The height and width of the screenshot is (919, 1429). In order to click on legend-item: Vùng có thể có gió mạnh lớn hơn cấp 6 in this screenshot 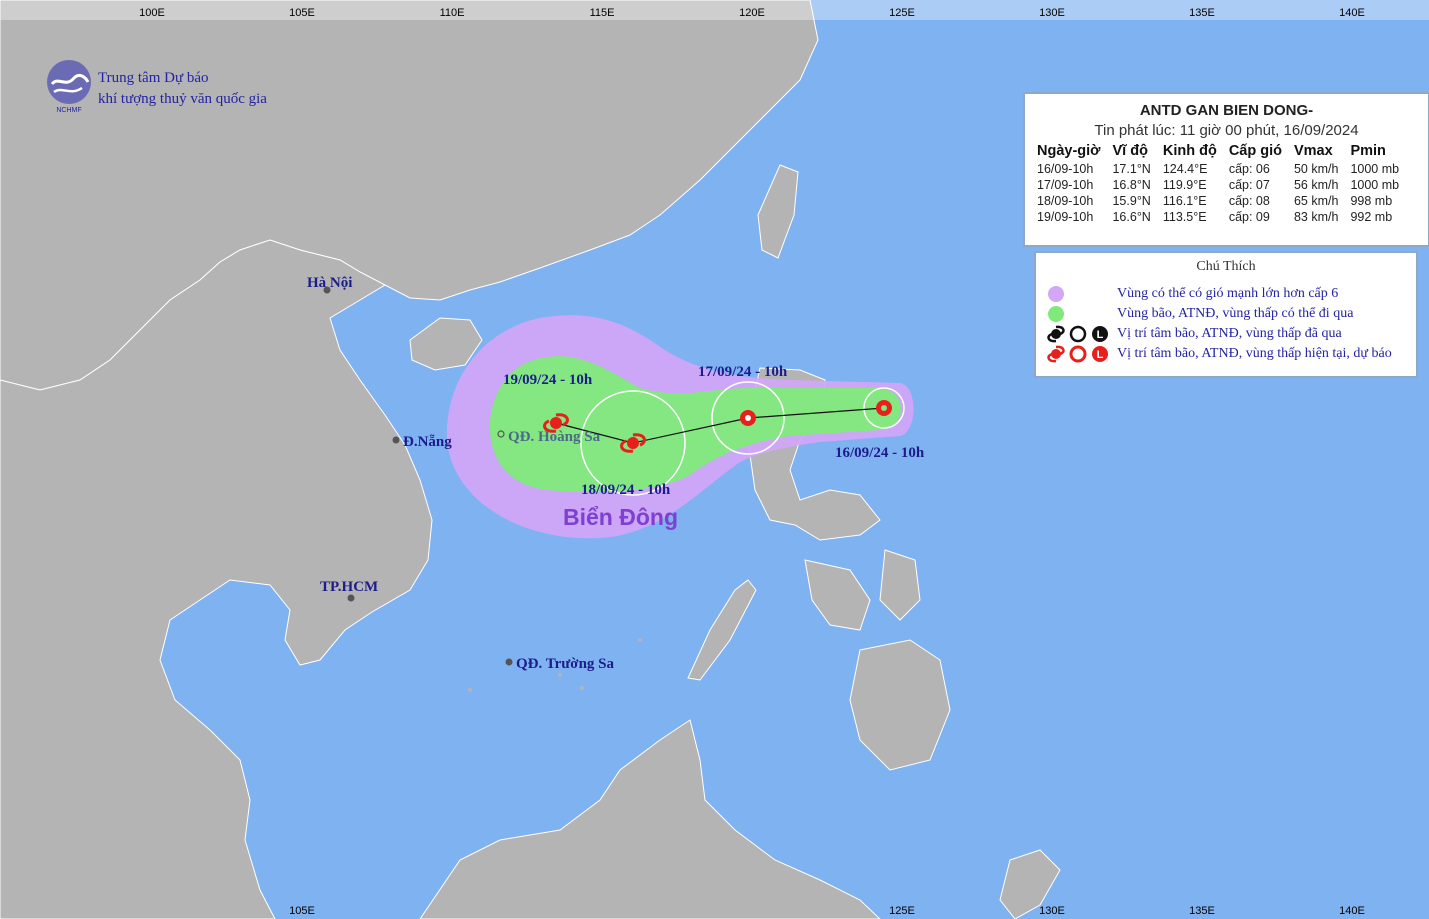, I will do `click(1229, 294)`.